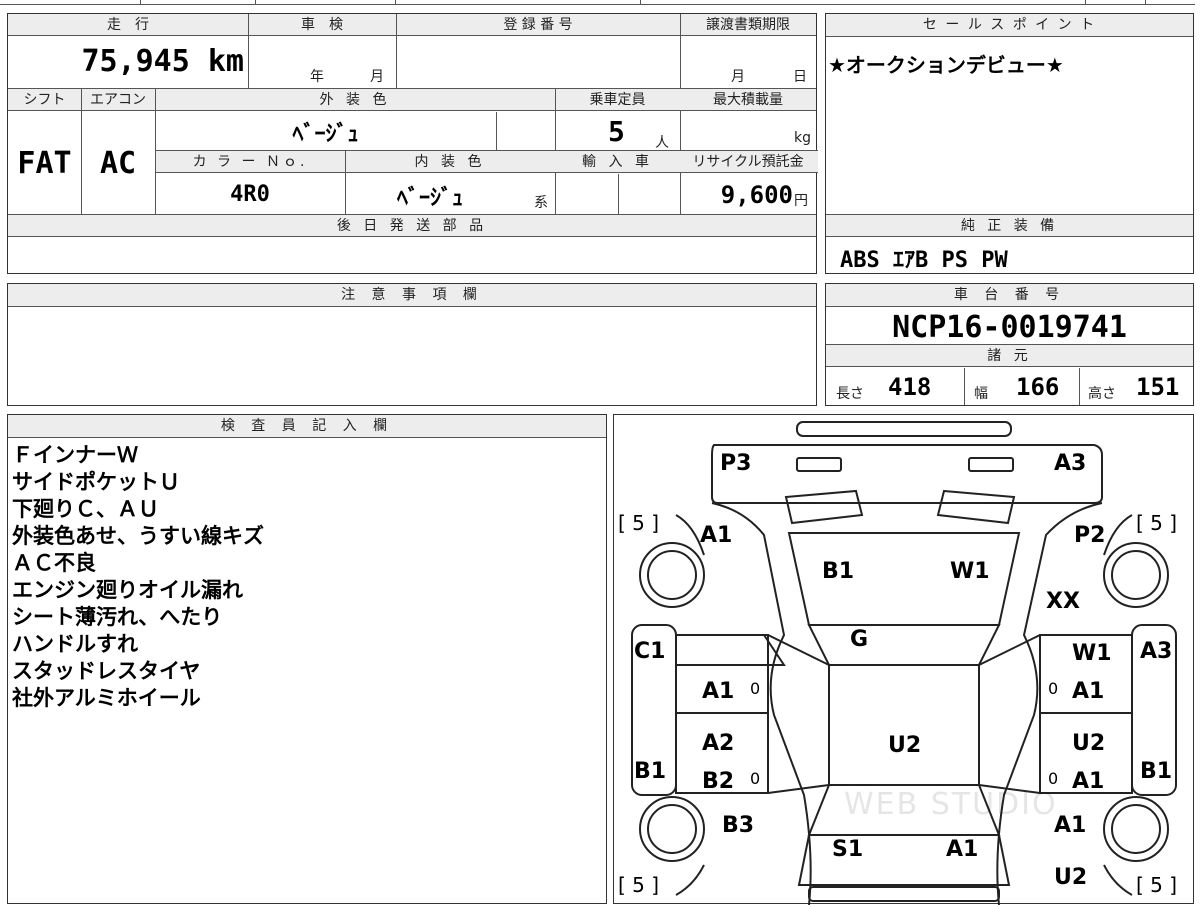 The height and width of the screenshot is (905, 1200). Describe the element at coordinates (755, 688) in the screenshot. I see `code-zero-l1: 0` at that location.